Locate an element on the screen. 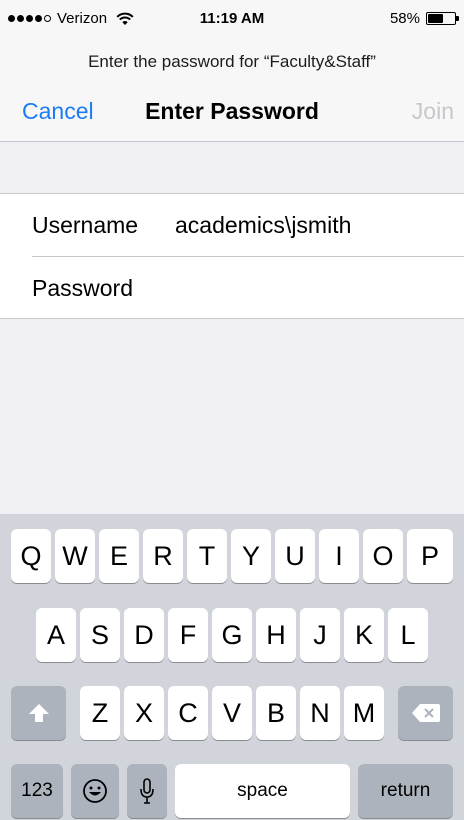 This screenshot has width=464, height=820. navigation-bar: Cancel Enter Password Join is located at coordinates (232, 111).